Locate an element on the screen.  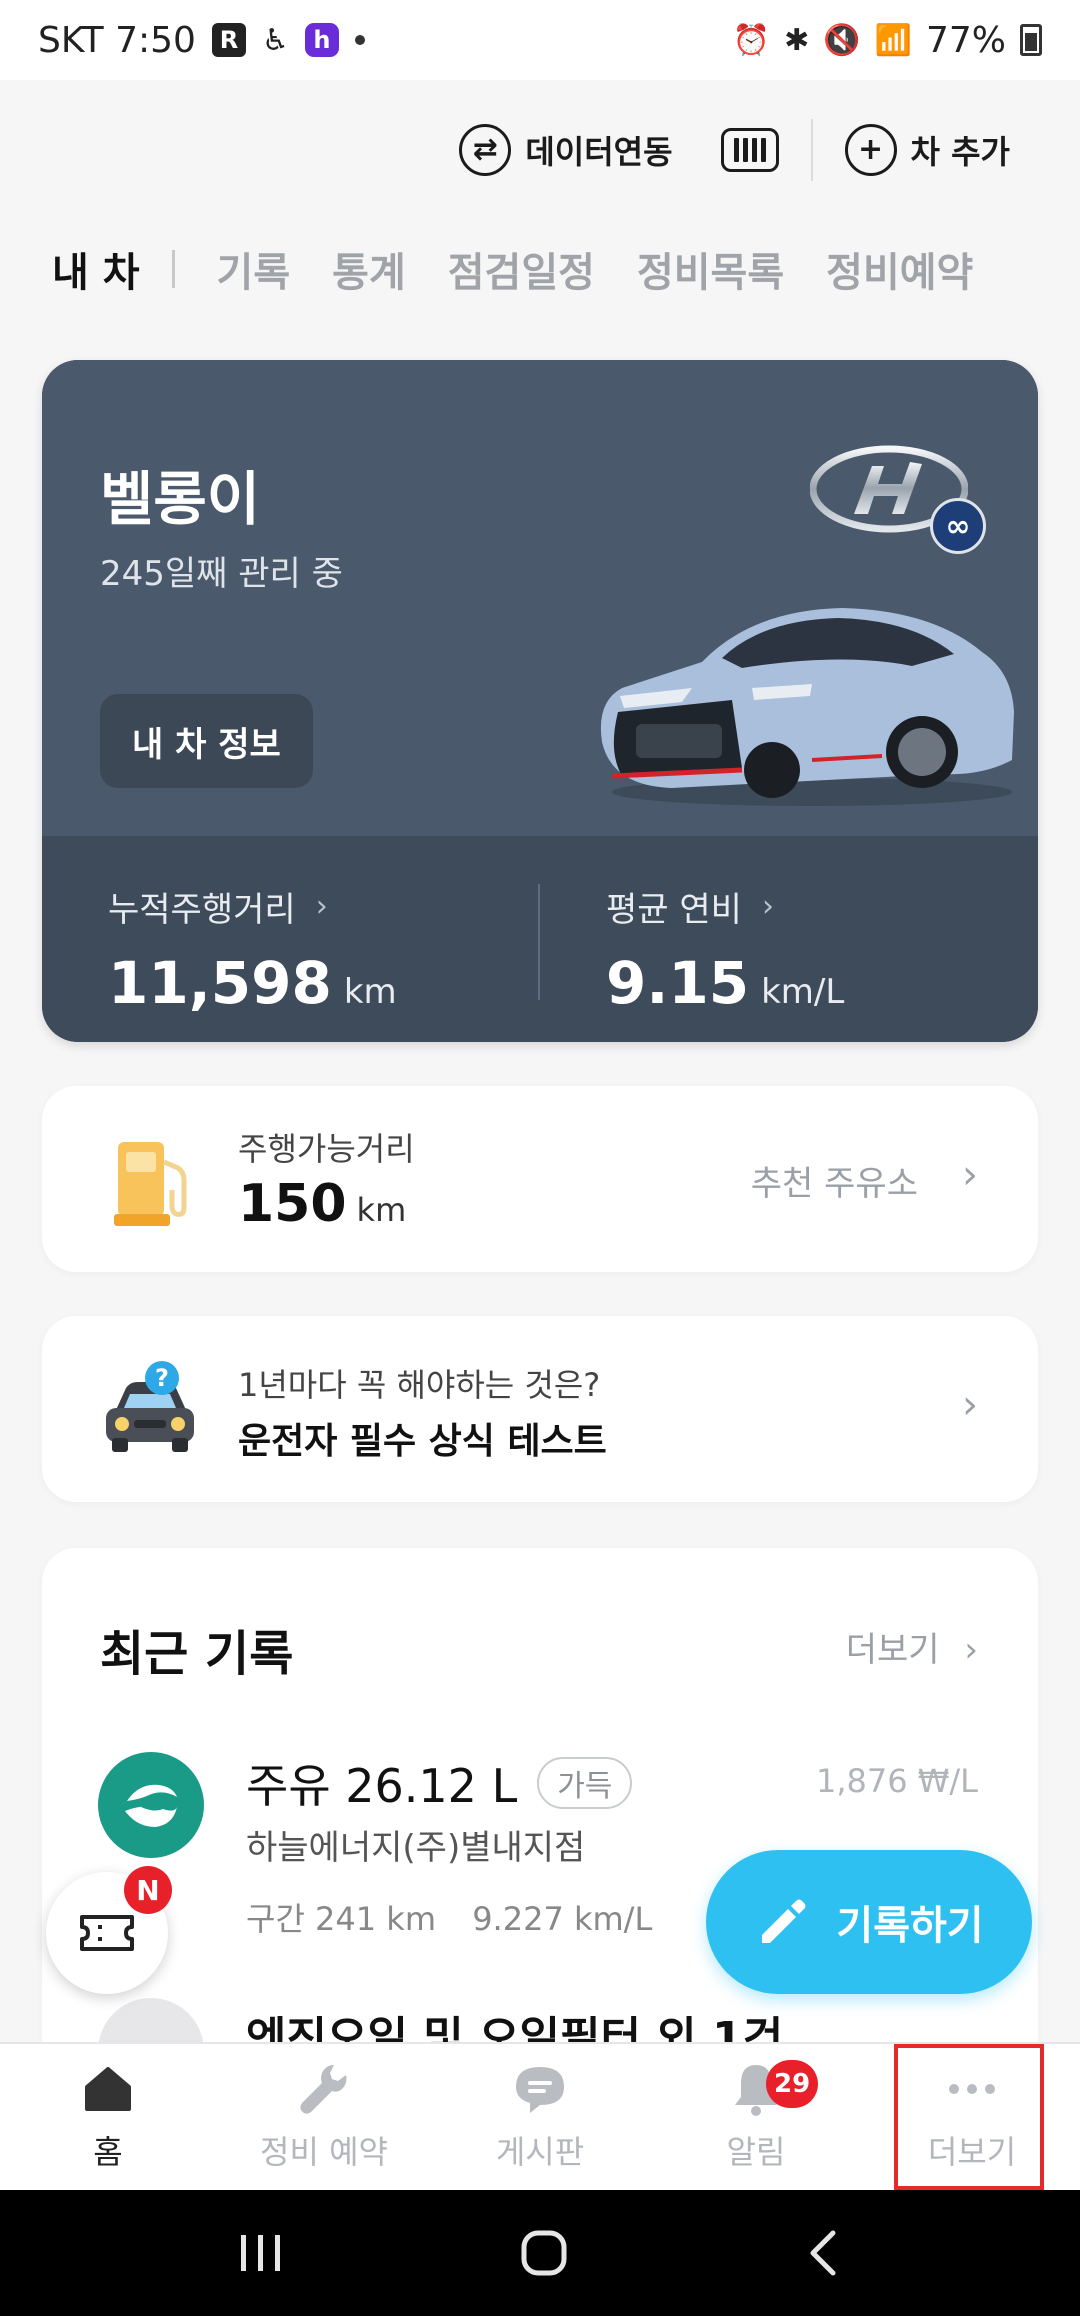
recent-records-more-link: 더보기 › is located at coordinates (912, 1646).